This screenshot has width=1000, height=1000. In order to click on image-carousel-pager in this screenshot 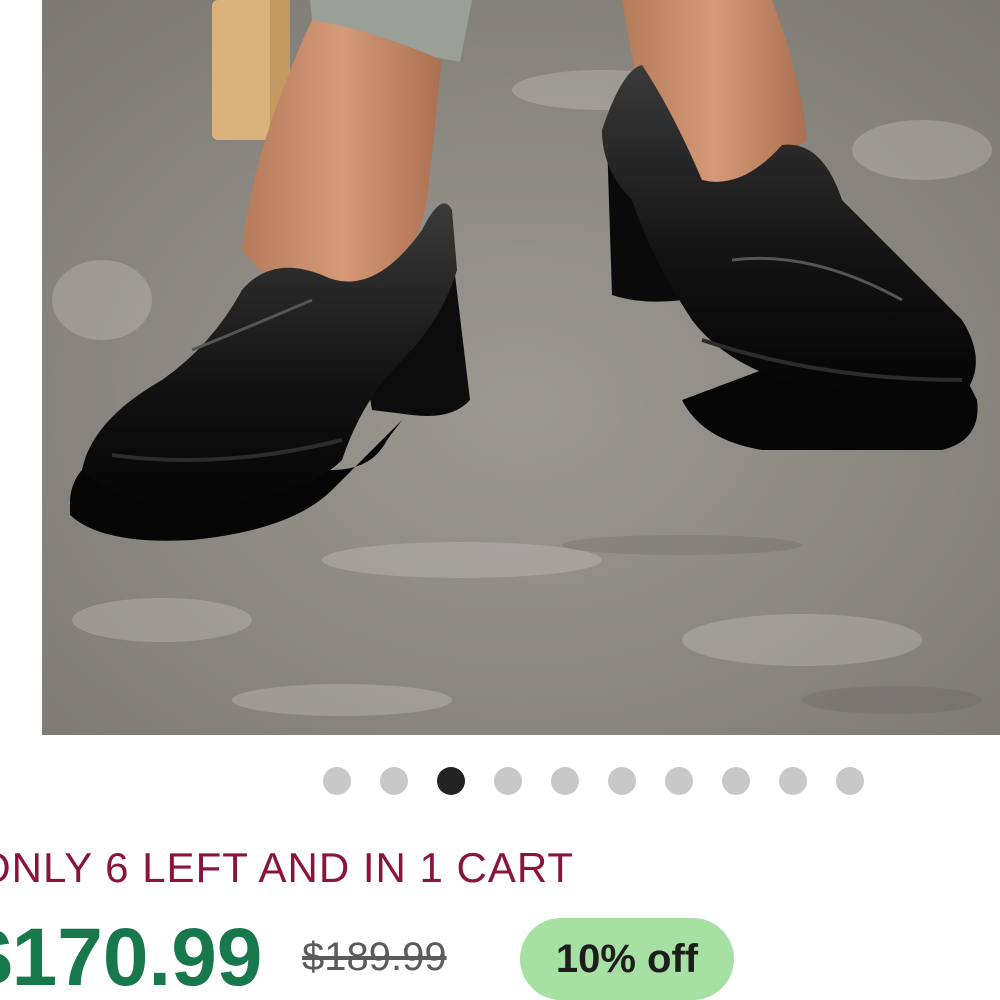, I will do `click(500, 782)`.